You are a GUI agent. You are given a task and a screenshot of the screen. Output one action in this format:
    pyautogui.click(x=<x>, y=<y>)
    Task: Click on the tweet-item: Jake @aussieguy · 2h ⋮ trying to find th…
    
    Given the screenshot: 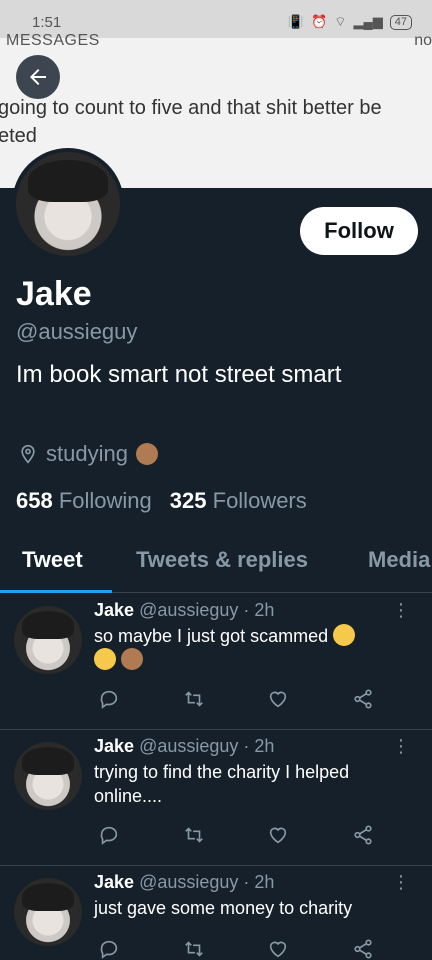 What is the action you would take?
    pyautogui.click(x=216, y=798)
    